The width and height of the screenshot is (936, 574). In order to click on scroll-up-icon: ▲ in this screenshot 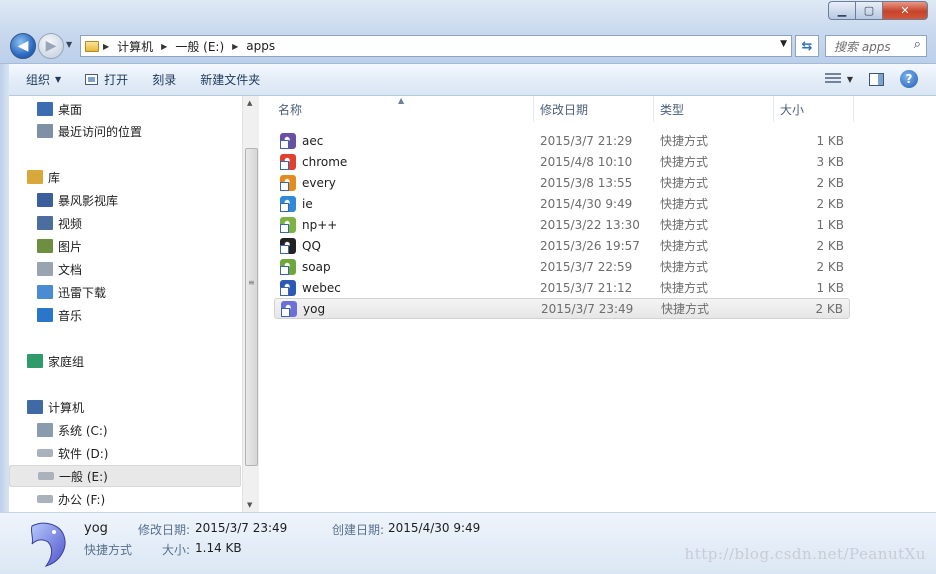, I will do `click(249, 103)`.